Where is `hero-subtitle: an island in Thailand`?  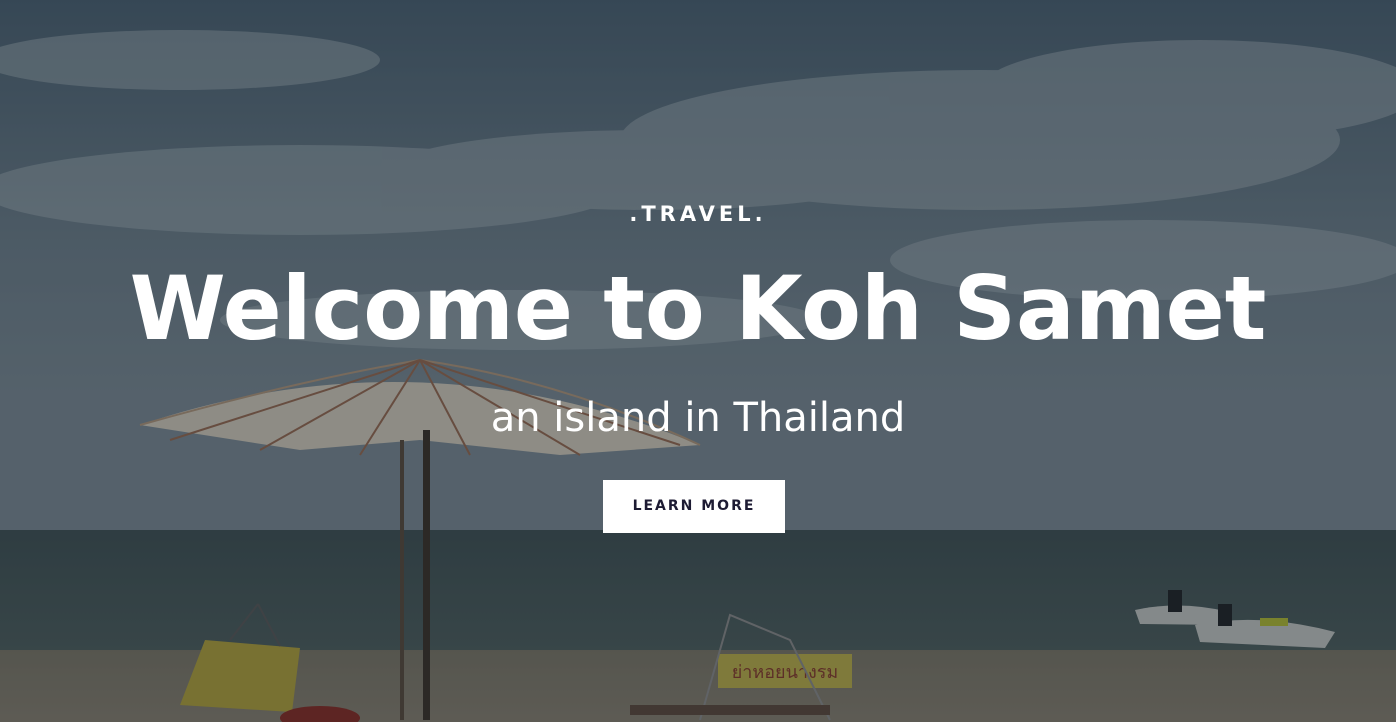 hero-subtitle: an island in Thailand is located at coordinates (698, 418).